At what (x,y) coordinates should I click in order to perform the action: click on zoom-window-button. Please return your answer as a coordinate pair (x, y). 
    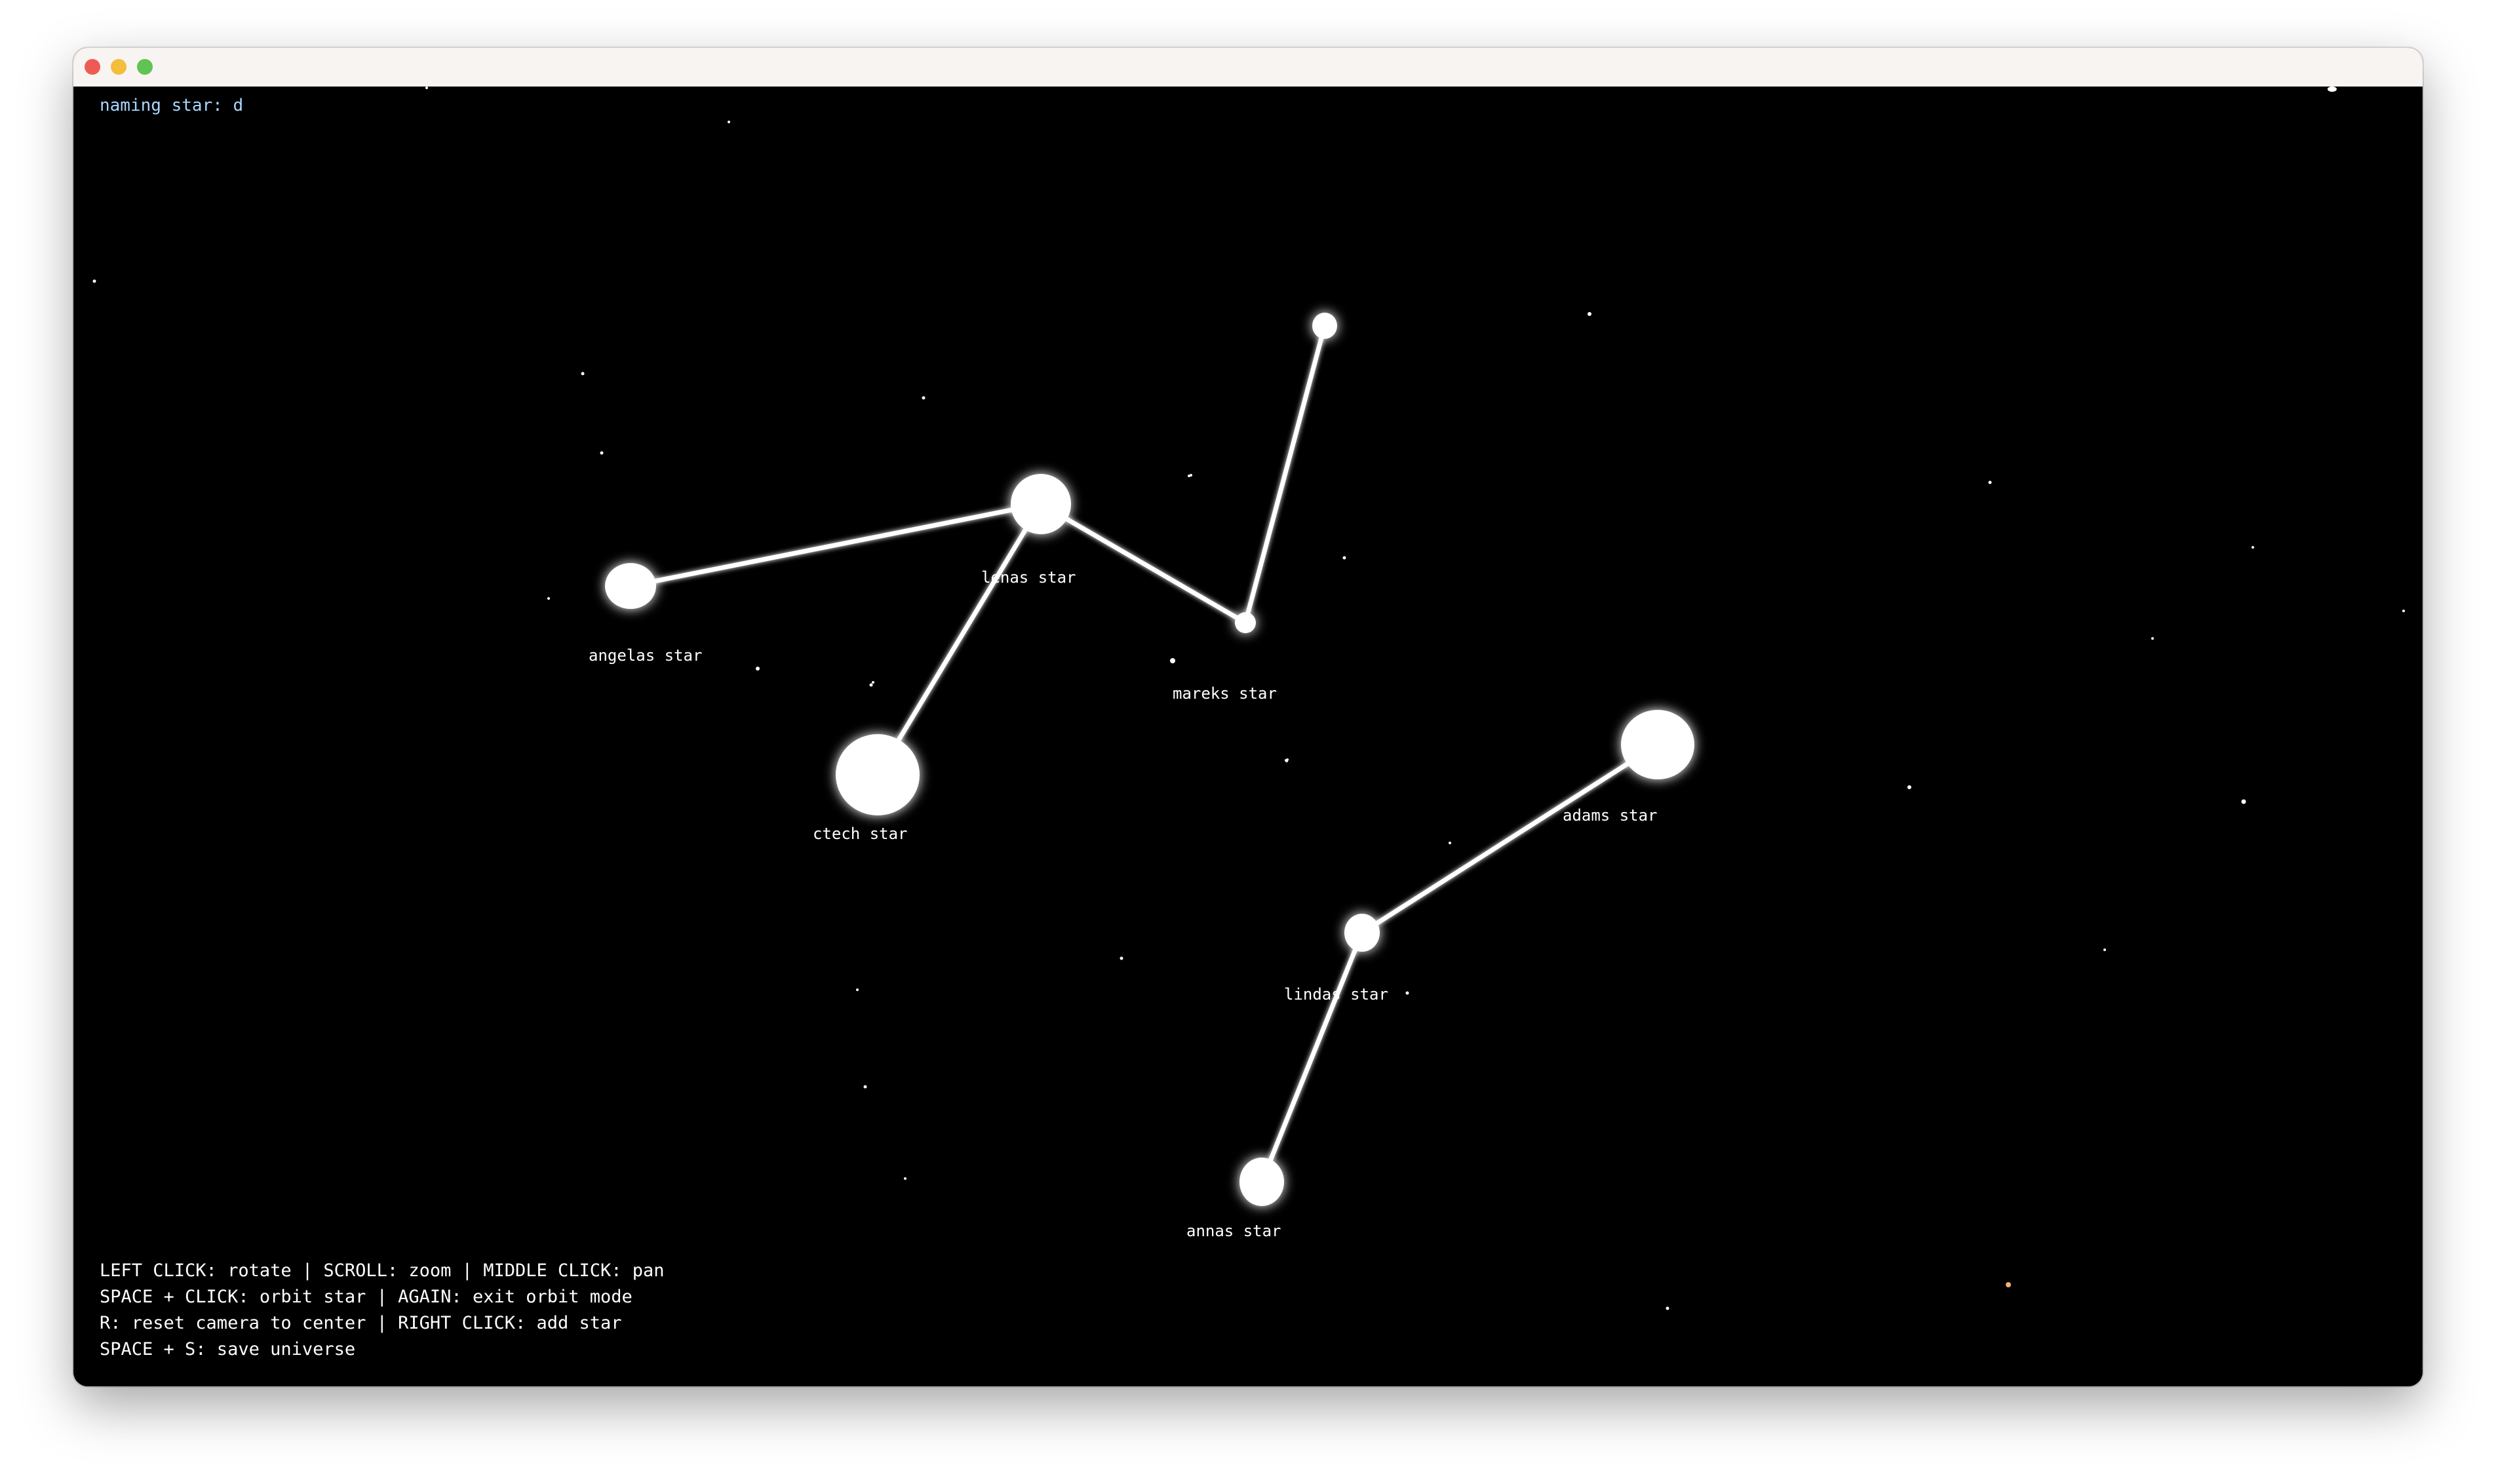
    Looking at the image, I should click on (145, 67).